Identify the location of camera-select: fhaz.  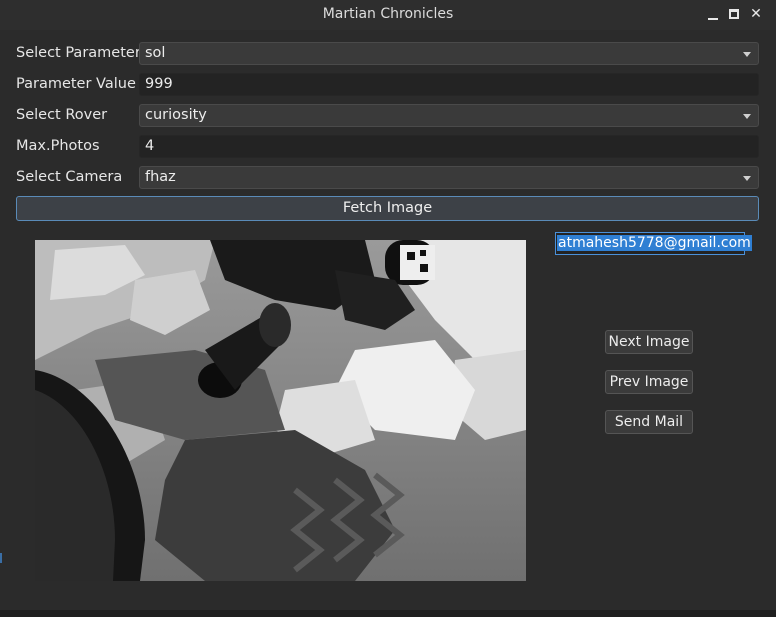
(449, 177).